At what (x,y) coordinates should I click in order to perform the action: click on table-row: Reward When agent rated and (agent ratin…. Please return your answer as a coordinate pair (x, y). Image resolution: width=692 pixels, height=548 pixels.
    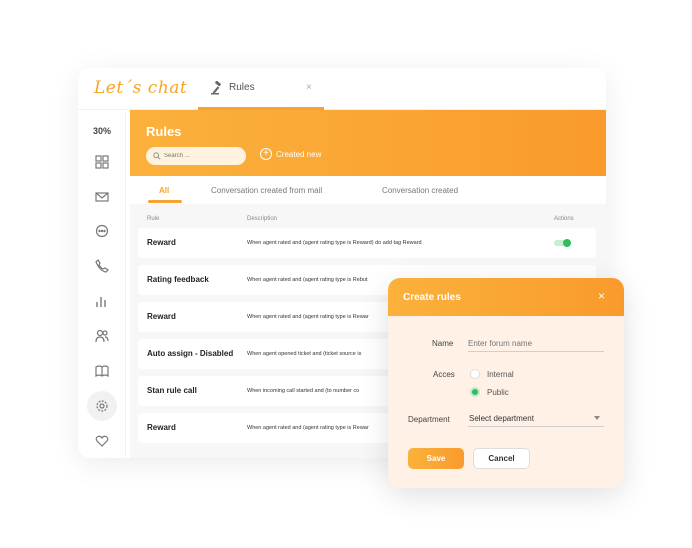
    Looking at the image, I should click on (367, 243).